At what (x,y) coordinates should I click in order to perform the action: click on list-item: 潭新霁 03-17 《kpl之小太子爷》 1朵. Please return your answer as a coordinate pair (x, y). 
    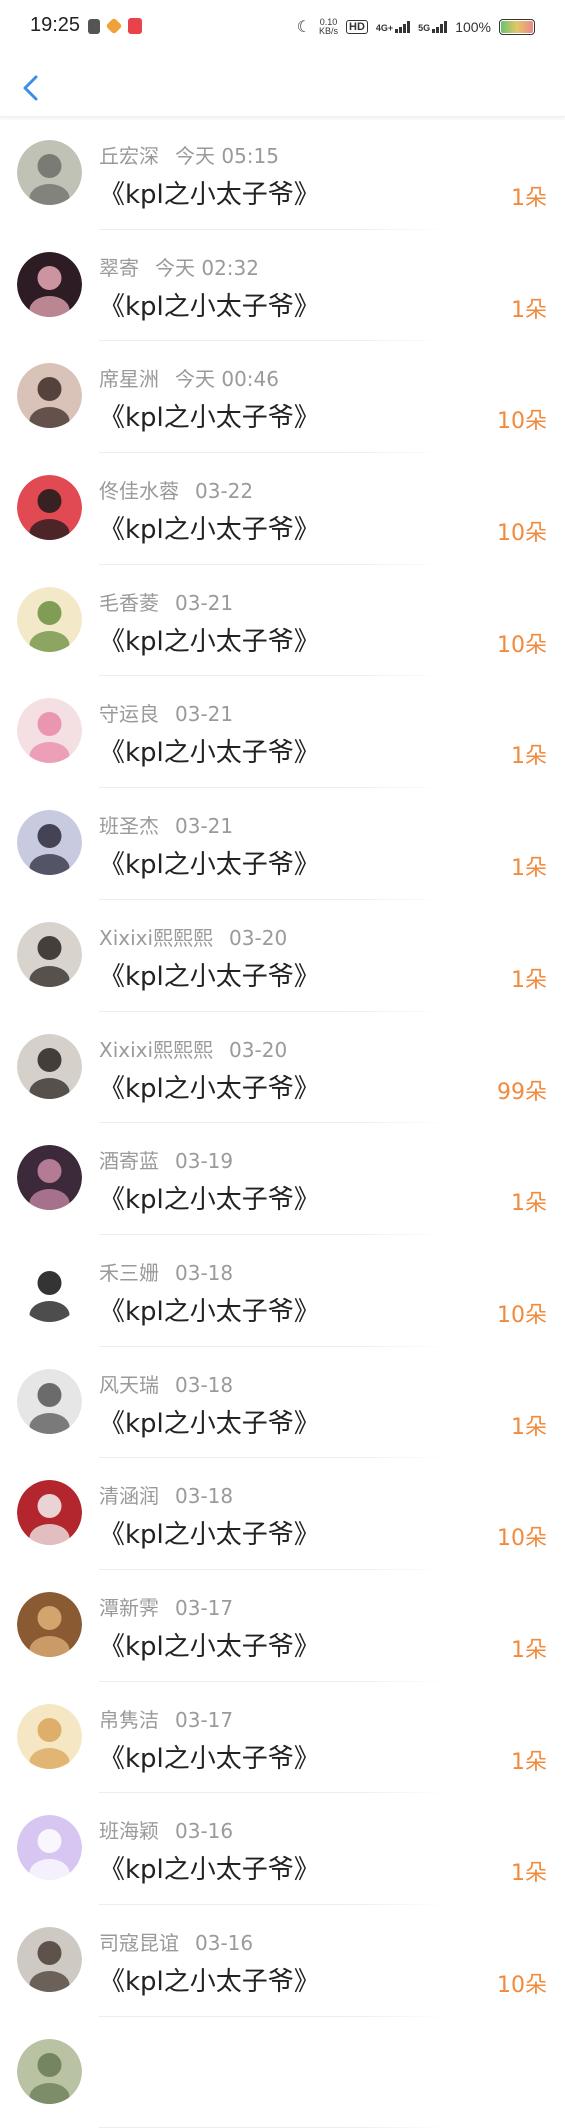
    Looking at the image, I should click on (282, 1626).